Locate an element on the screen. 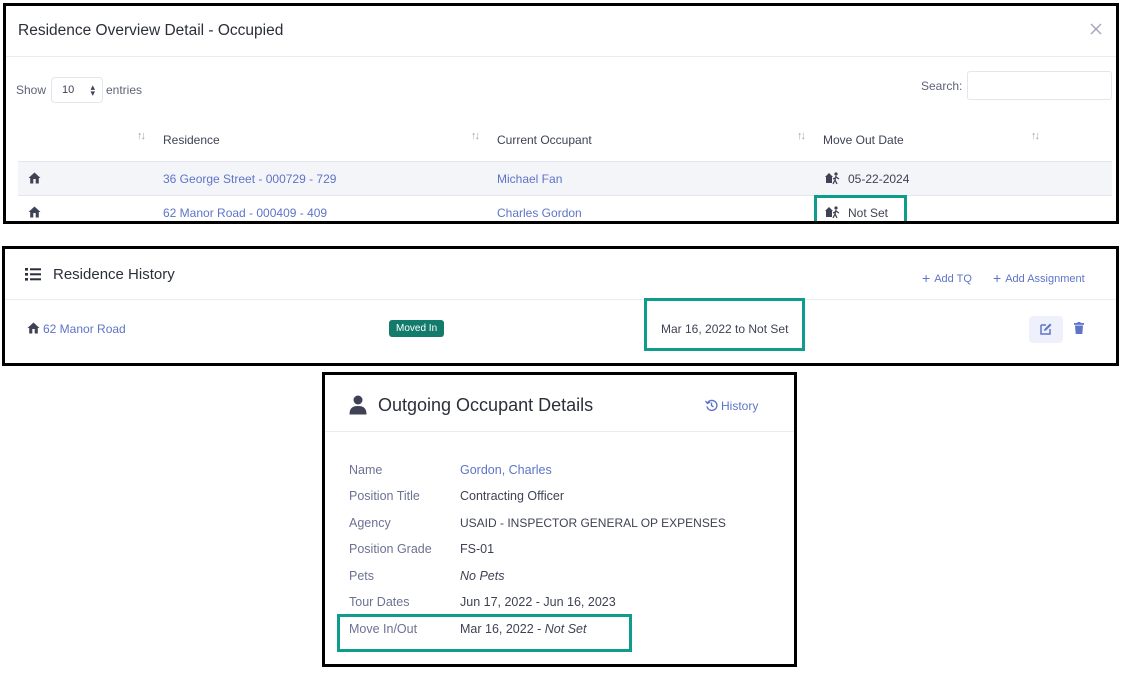 The image size is (1125, 674). history-residence-link: 62 Manor Road is located at coordinates (76, 329).